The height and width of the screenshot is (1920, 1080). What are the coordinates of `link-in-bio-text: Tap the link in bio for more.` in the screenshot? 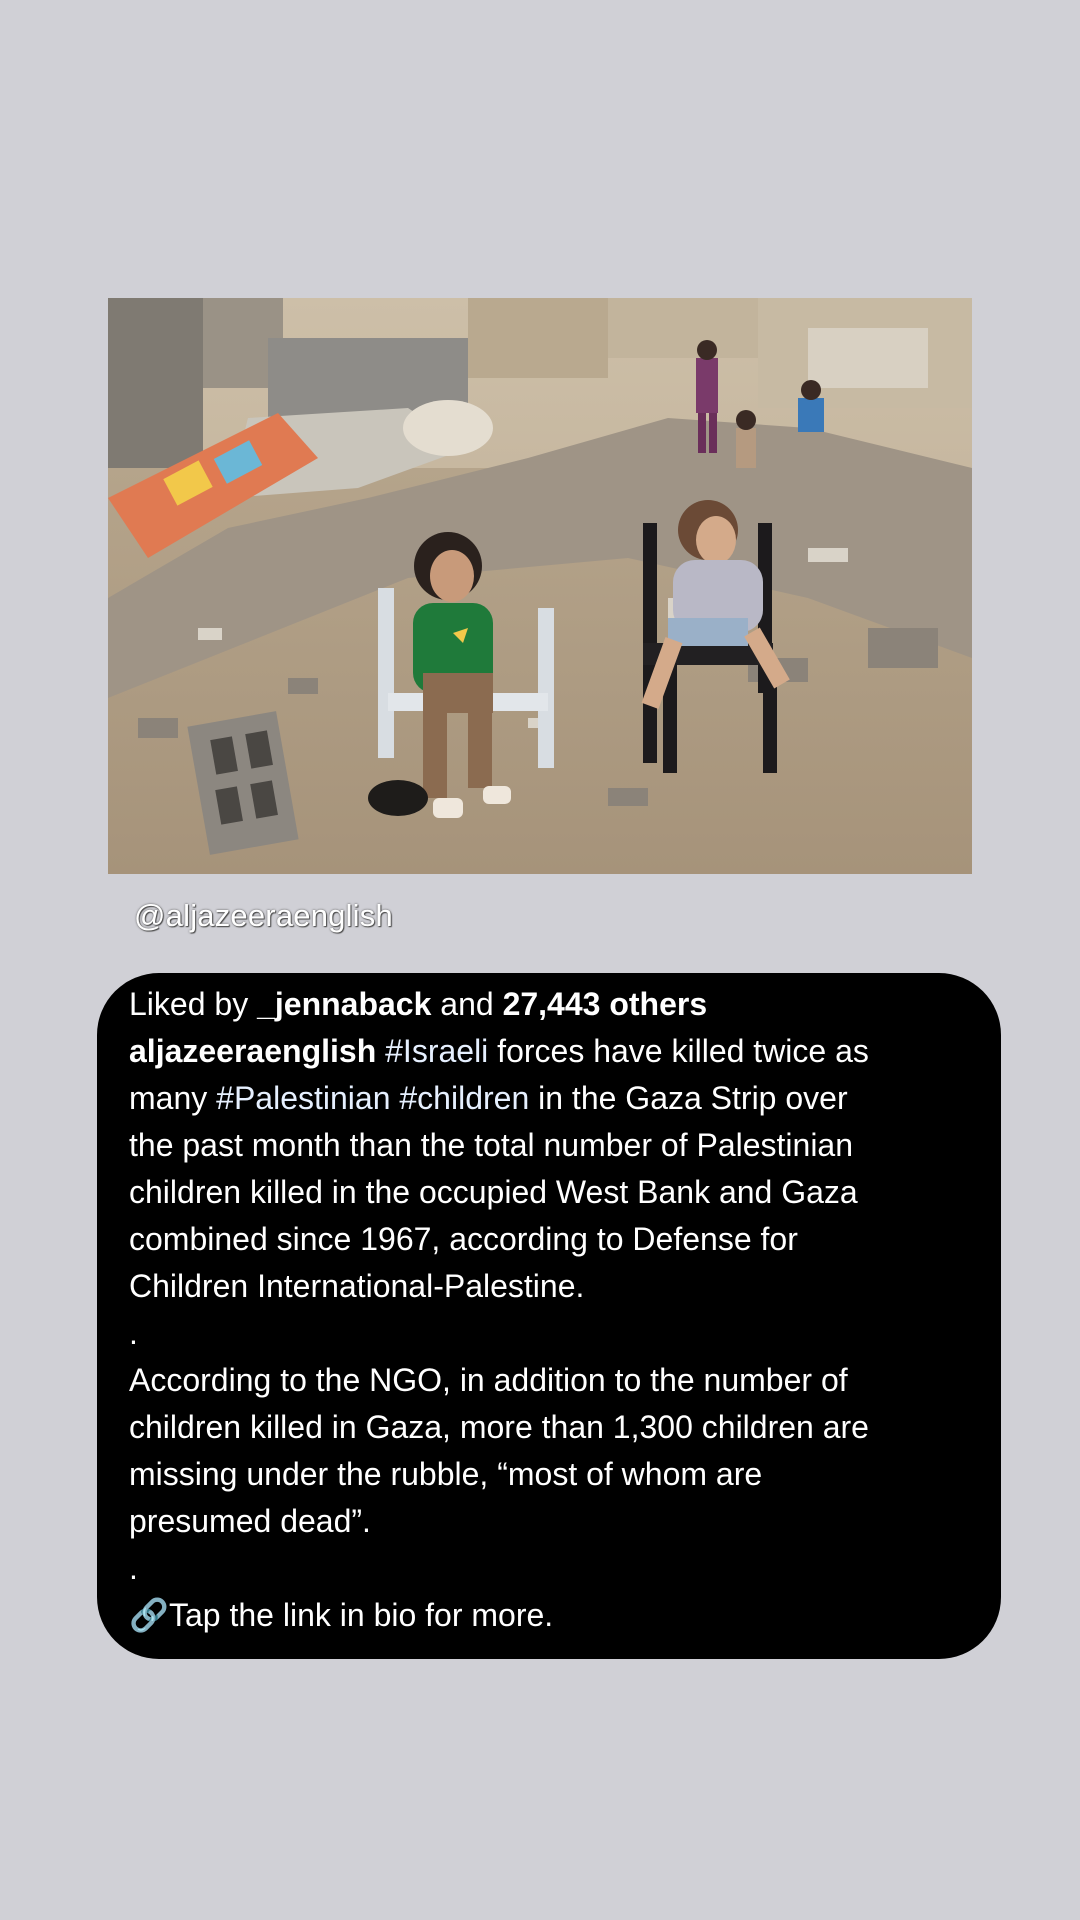 It's located at (361, 1615).